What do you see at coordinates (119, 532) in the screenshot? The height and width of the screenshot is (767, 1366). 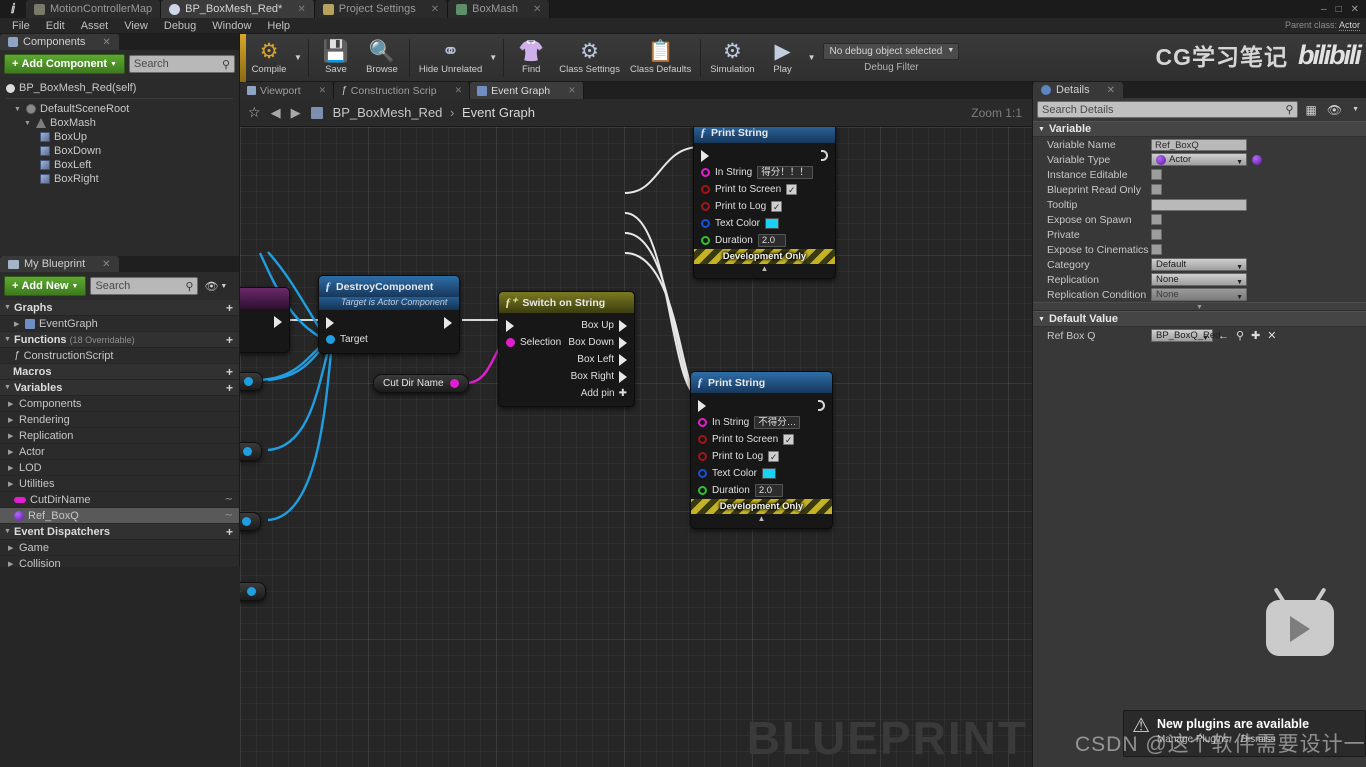 I see `section-event-dispatchers: ▼ Event Dispatchers +` at bounding box center [119, 532].